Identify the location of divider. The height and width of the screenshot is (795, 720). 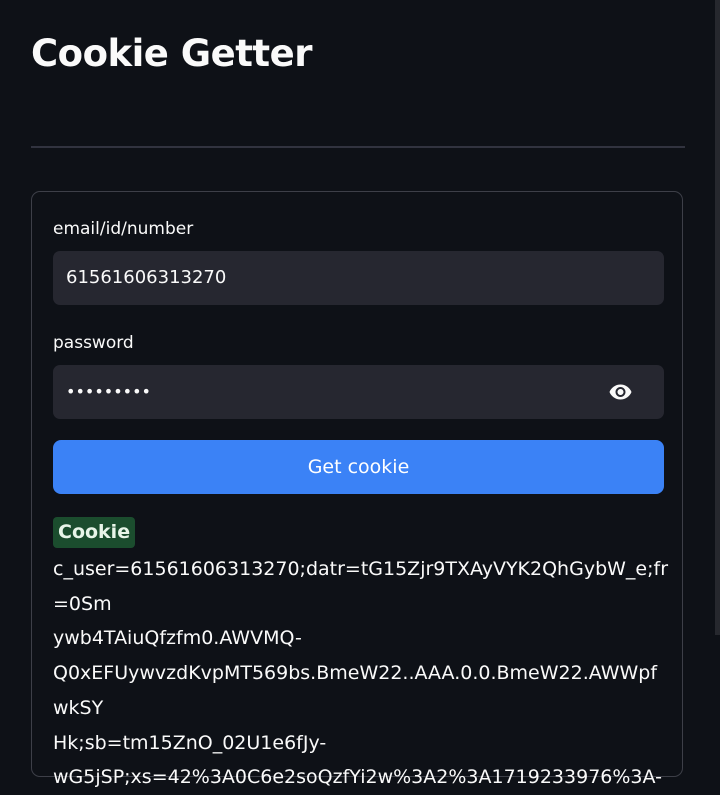
(358, 147).